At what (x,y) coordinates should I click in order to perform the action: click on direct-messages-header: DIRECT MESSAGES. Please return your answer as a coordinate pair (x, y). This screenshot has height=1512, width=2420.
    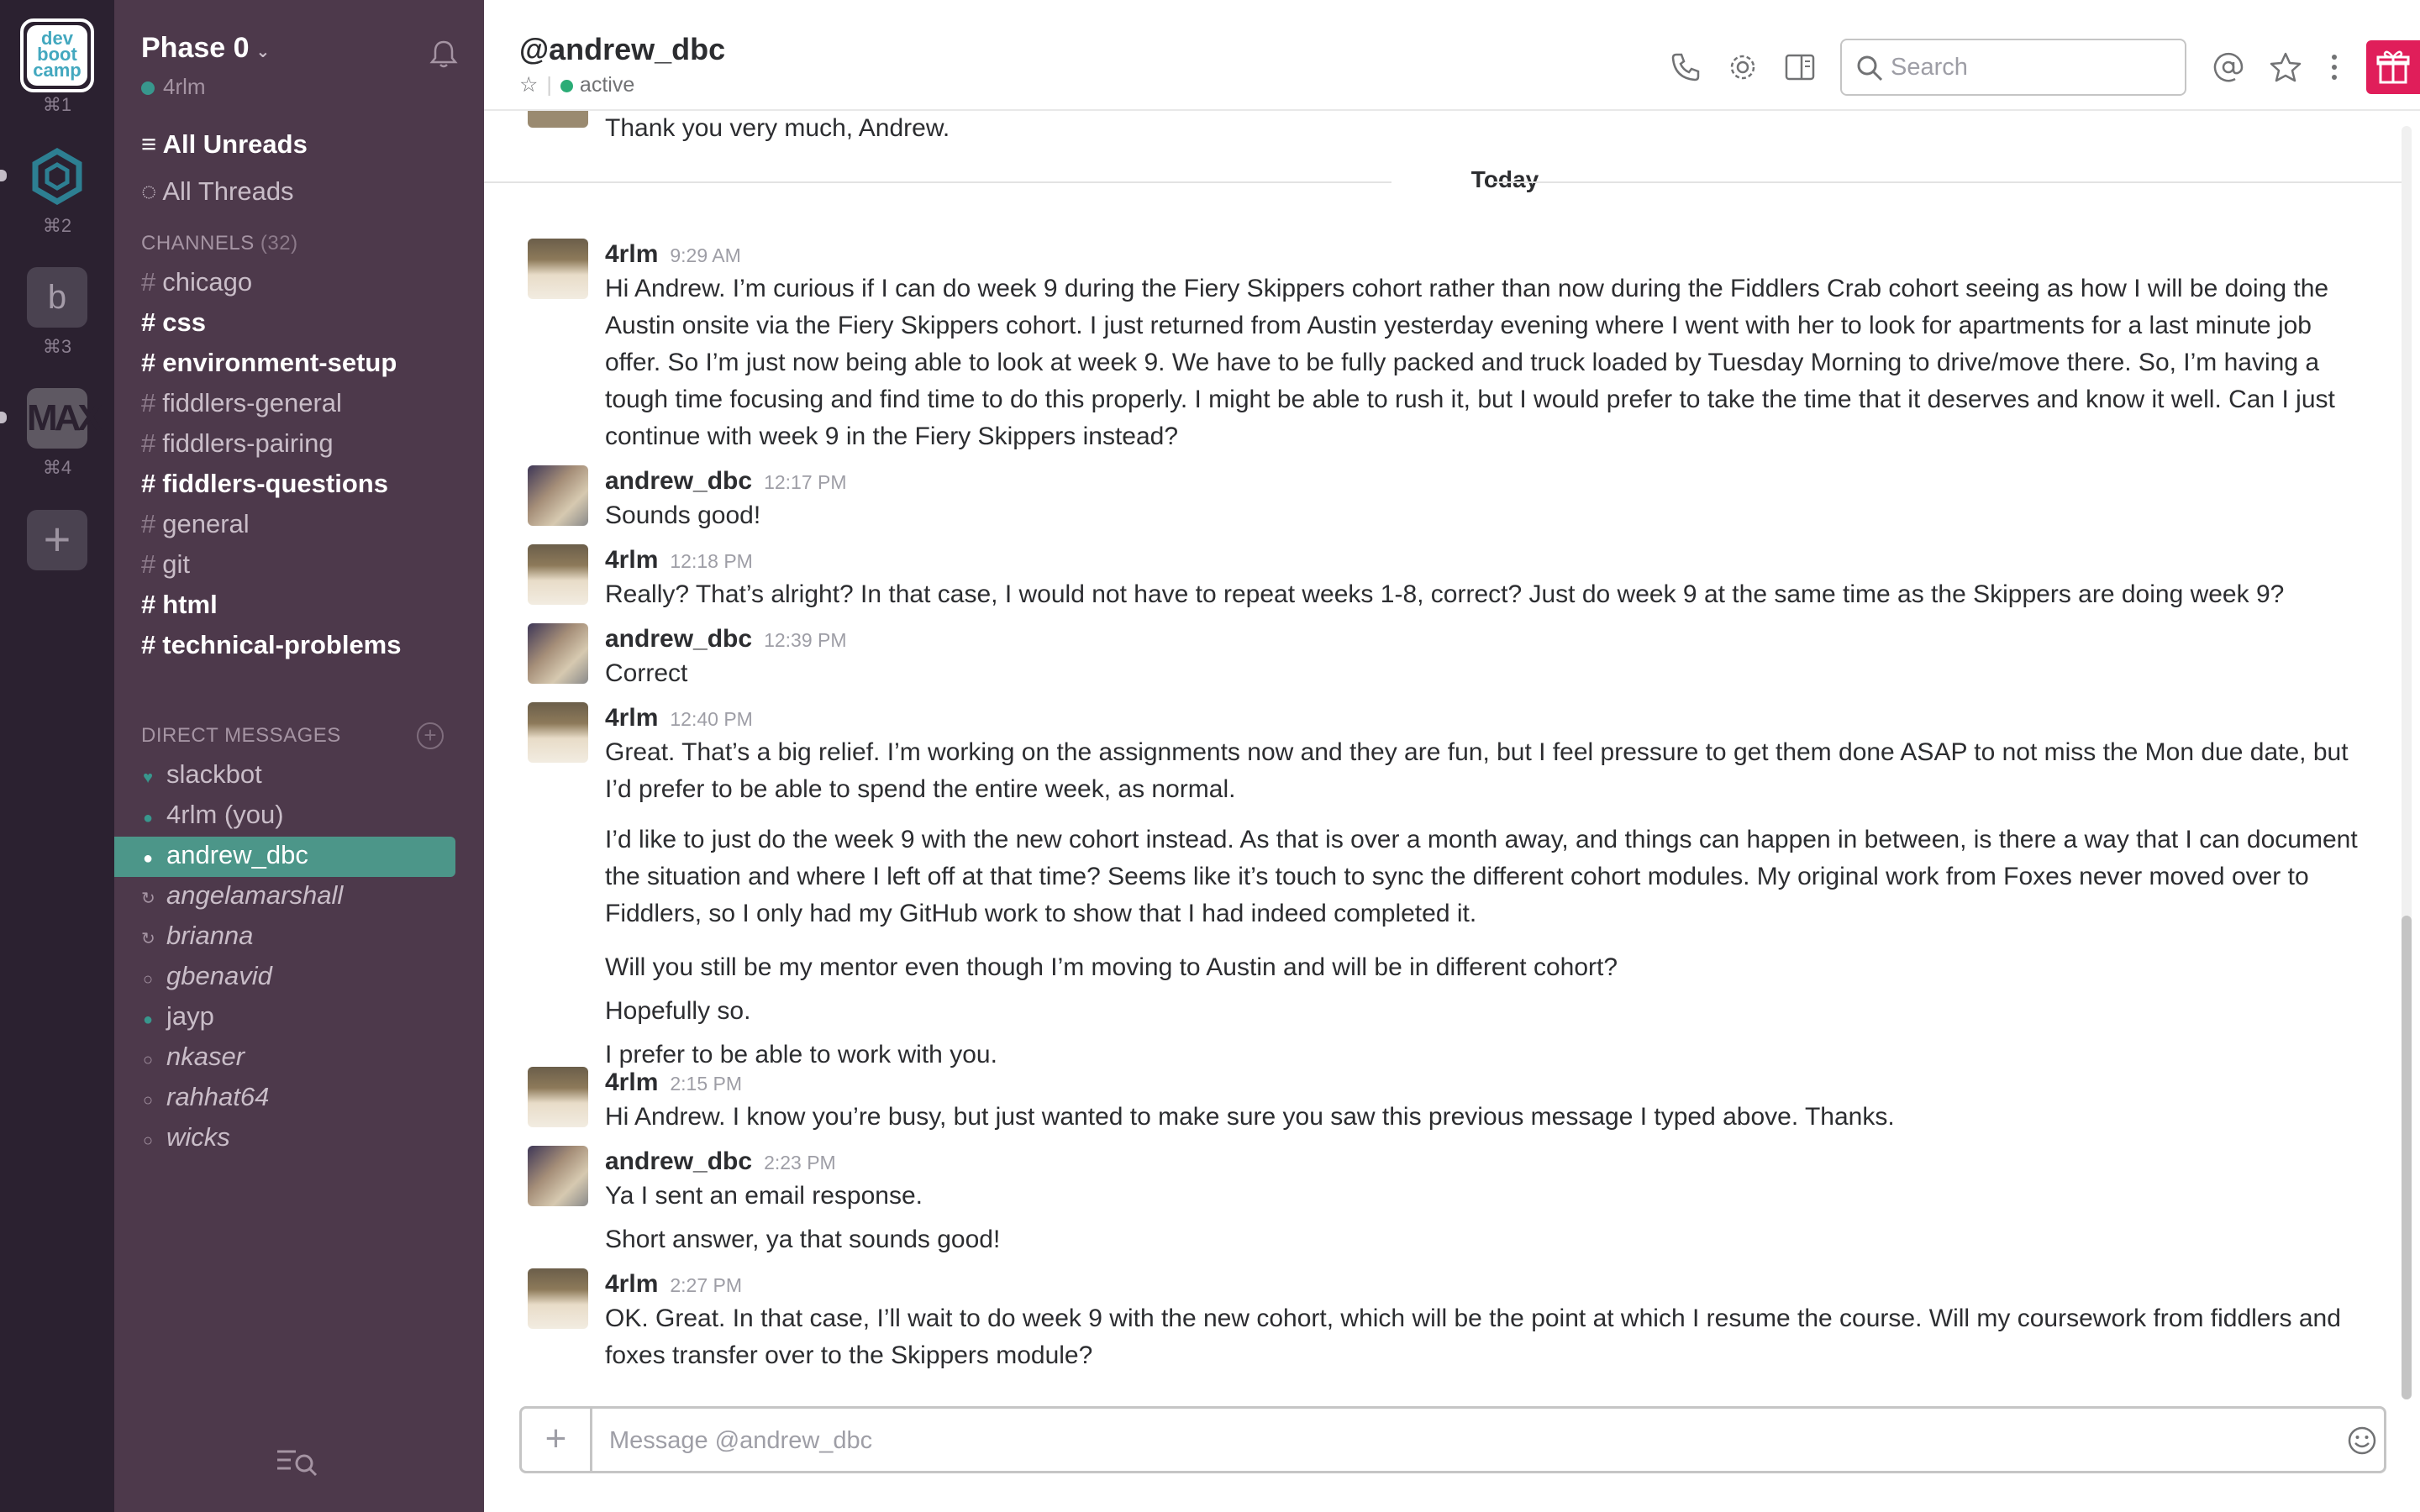
    Looking at the image, I should click on (241, 736).